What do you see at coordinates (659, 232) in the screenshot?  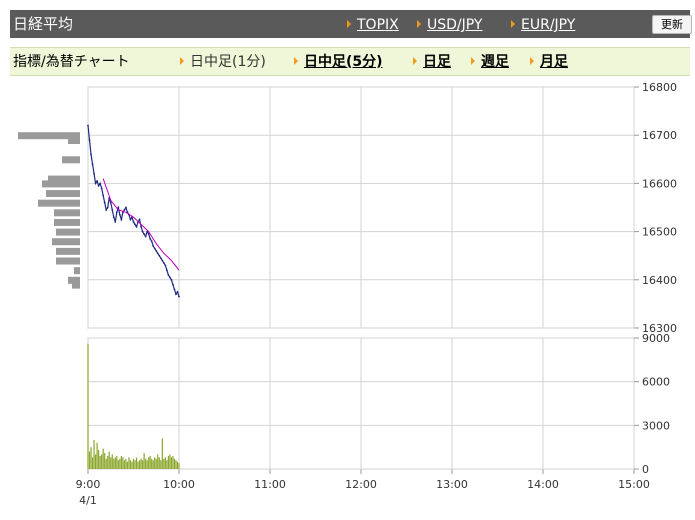 I see `price-tick-label: 16500` at bounding box center [659, 232].